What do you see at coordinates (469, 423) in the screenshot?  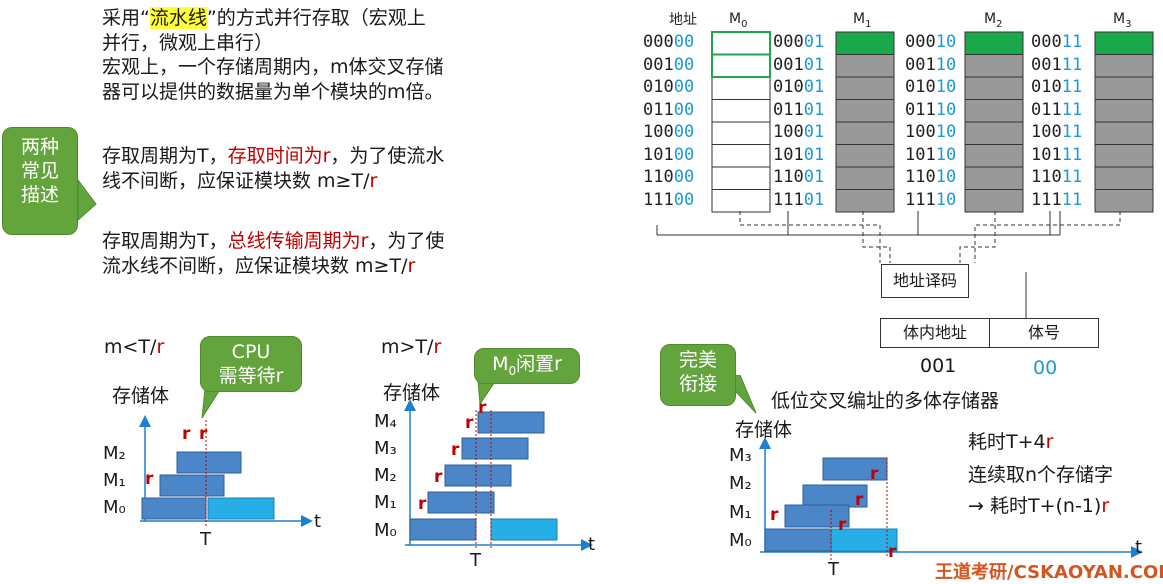 I see `tl2-r-4: r` at bounding box center [469, 423].